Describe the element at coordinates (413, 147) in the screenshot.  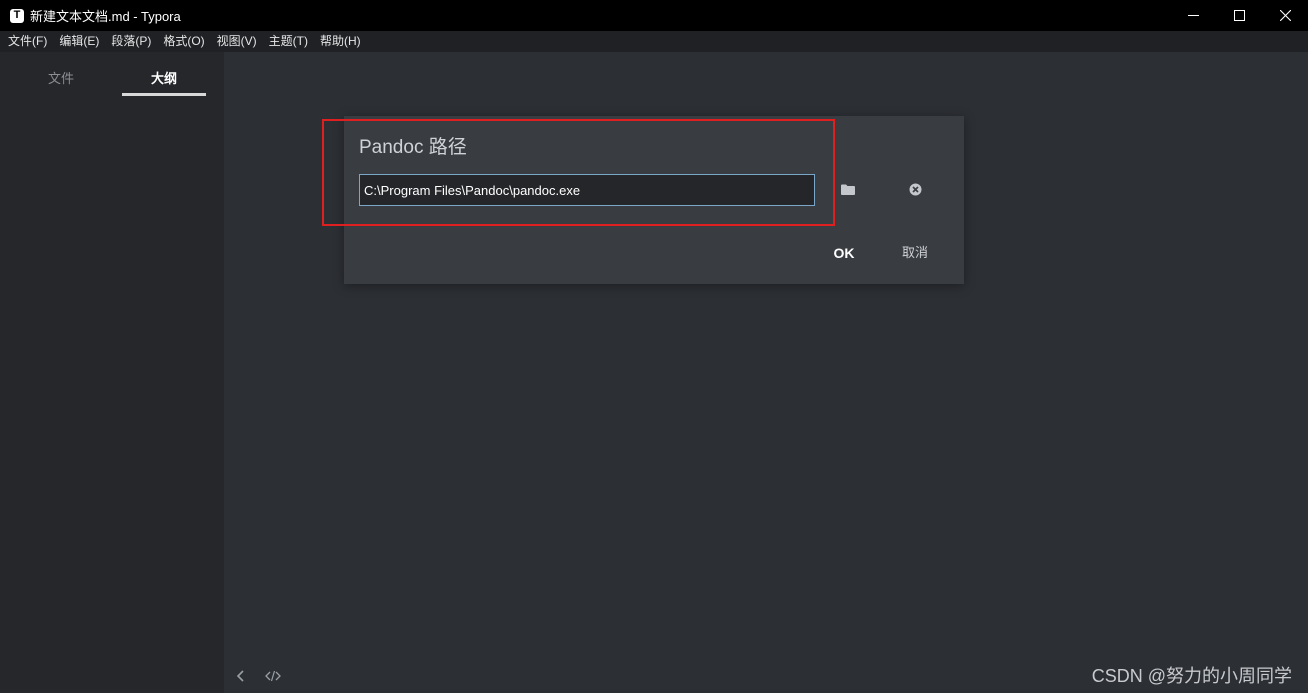
I see `dialog-title: Pandoc 路径` at that location.